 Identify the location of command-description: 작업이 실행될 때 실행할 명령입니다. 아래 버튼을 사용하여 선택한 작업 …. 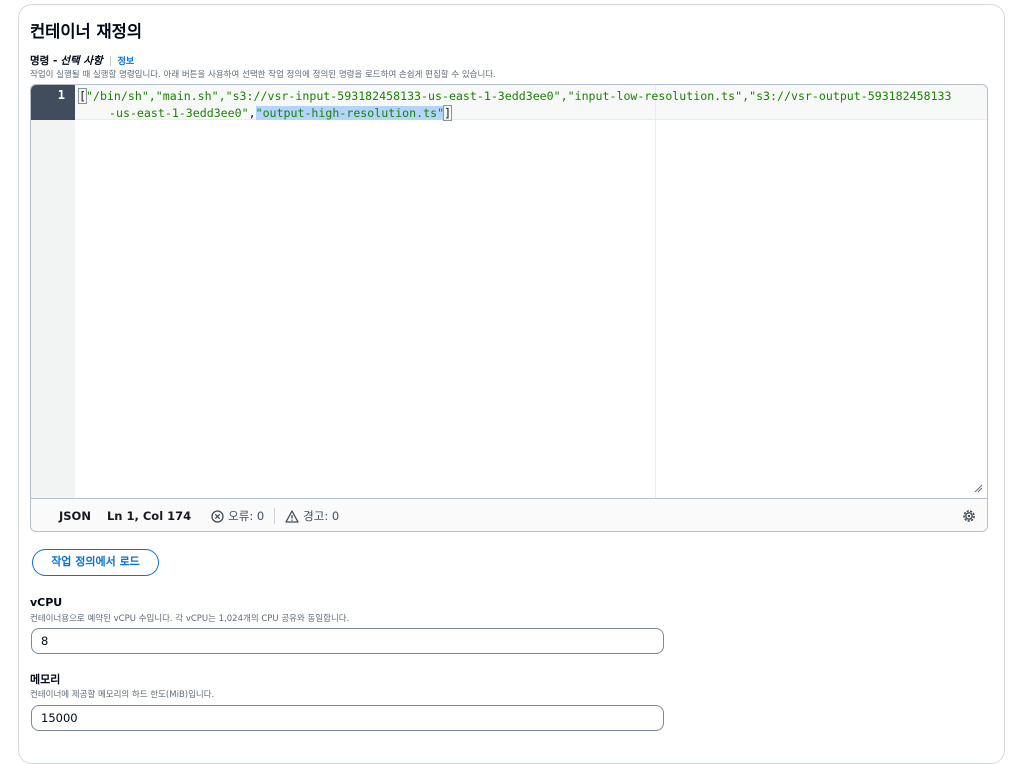
(263, 75).